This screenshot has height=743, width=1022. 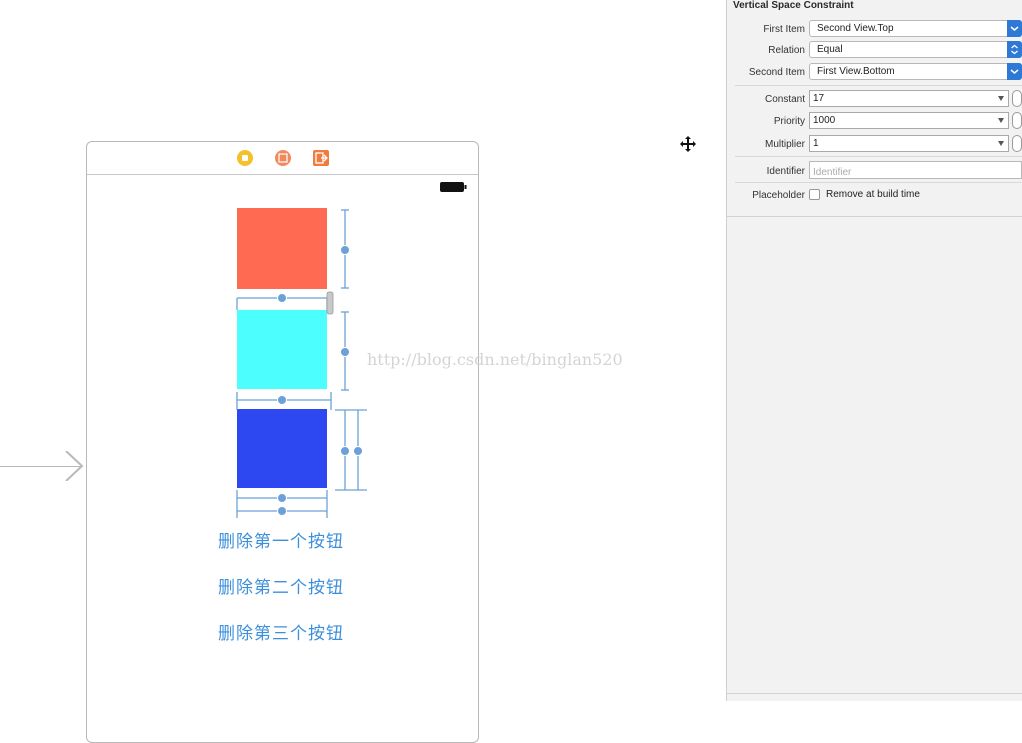 What do you see at coordinates (873, 194) in the screenshot?
I see `remove-at-build-time-label: Remove at build time` at bounding box center [873, 194].